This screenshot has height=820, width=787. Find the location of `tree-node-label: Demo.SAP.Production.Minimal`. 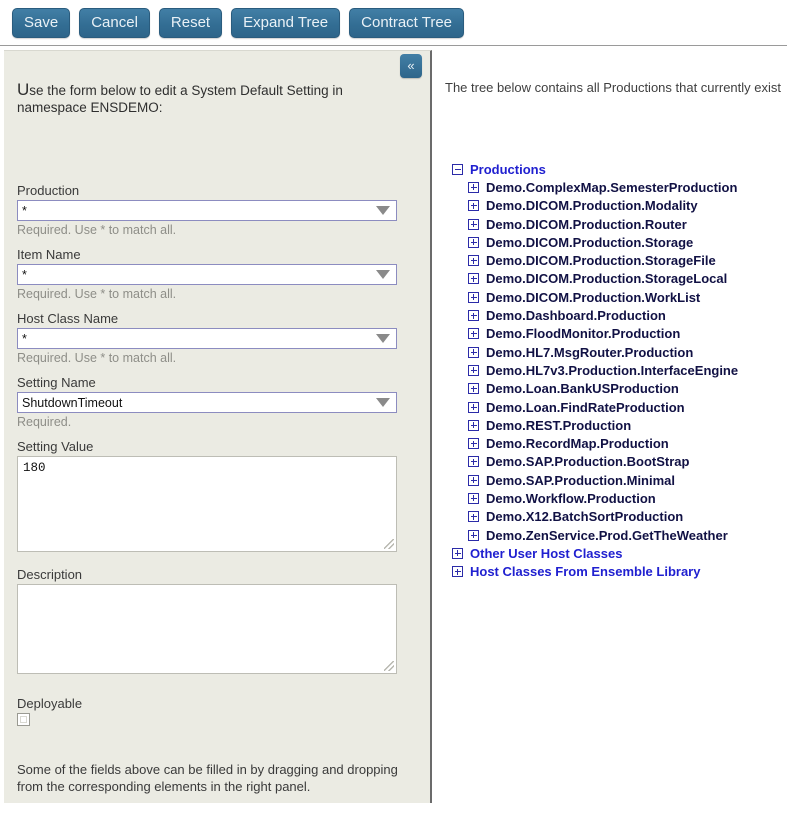

tree-node-label: Demo.SAP.Production.Minimal is located at coordinates (580, 480).